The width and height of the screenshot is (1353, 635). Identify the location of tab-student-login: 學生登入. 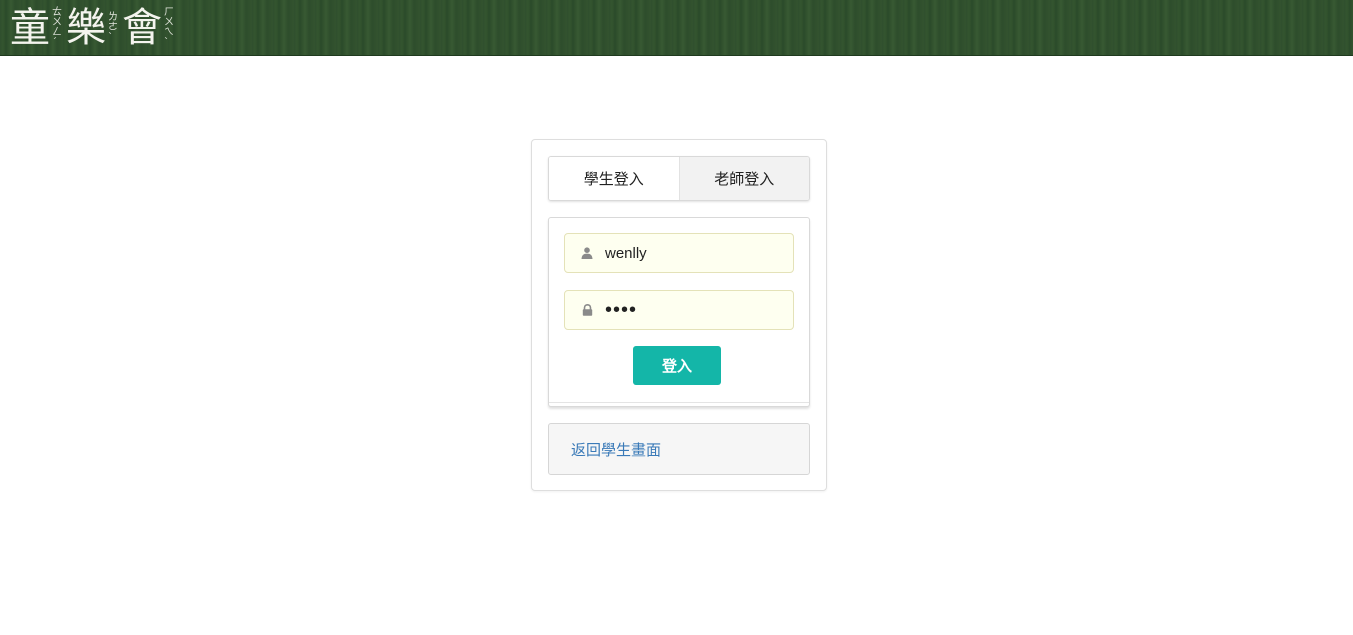
(614, 178).